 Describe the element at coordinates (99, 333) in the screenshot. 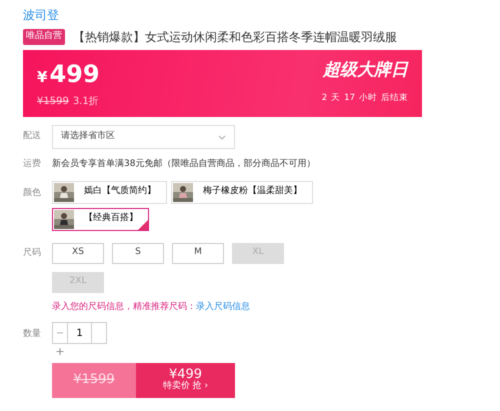

I see `stepper-slot` at that location.